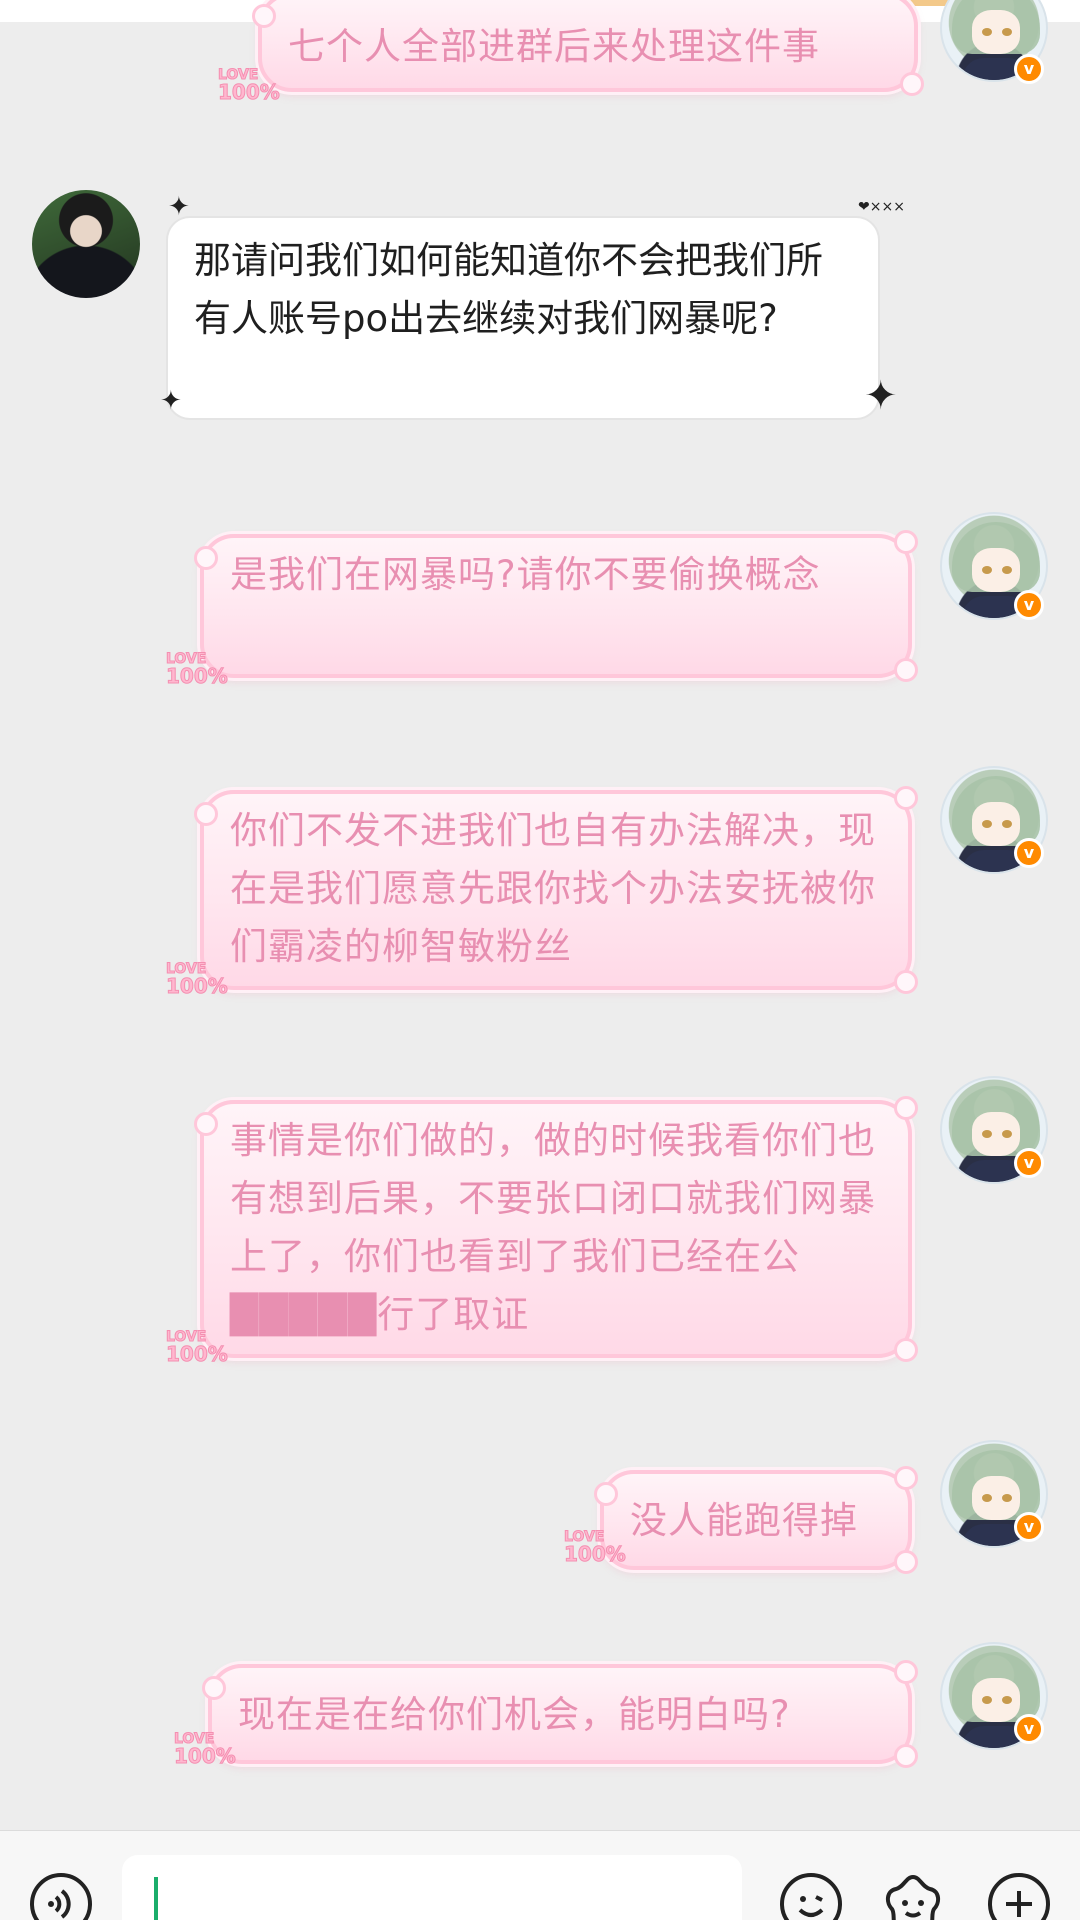  I want to click on plus-icon, so click(1019, 1896).